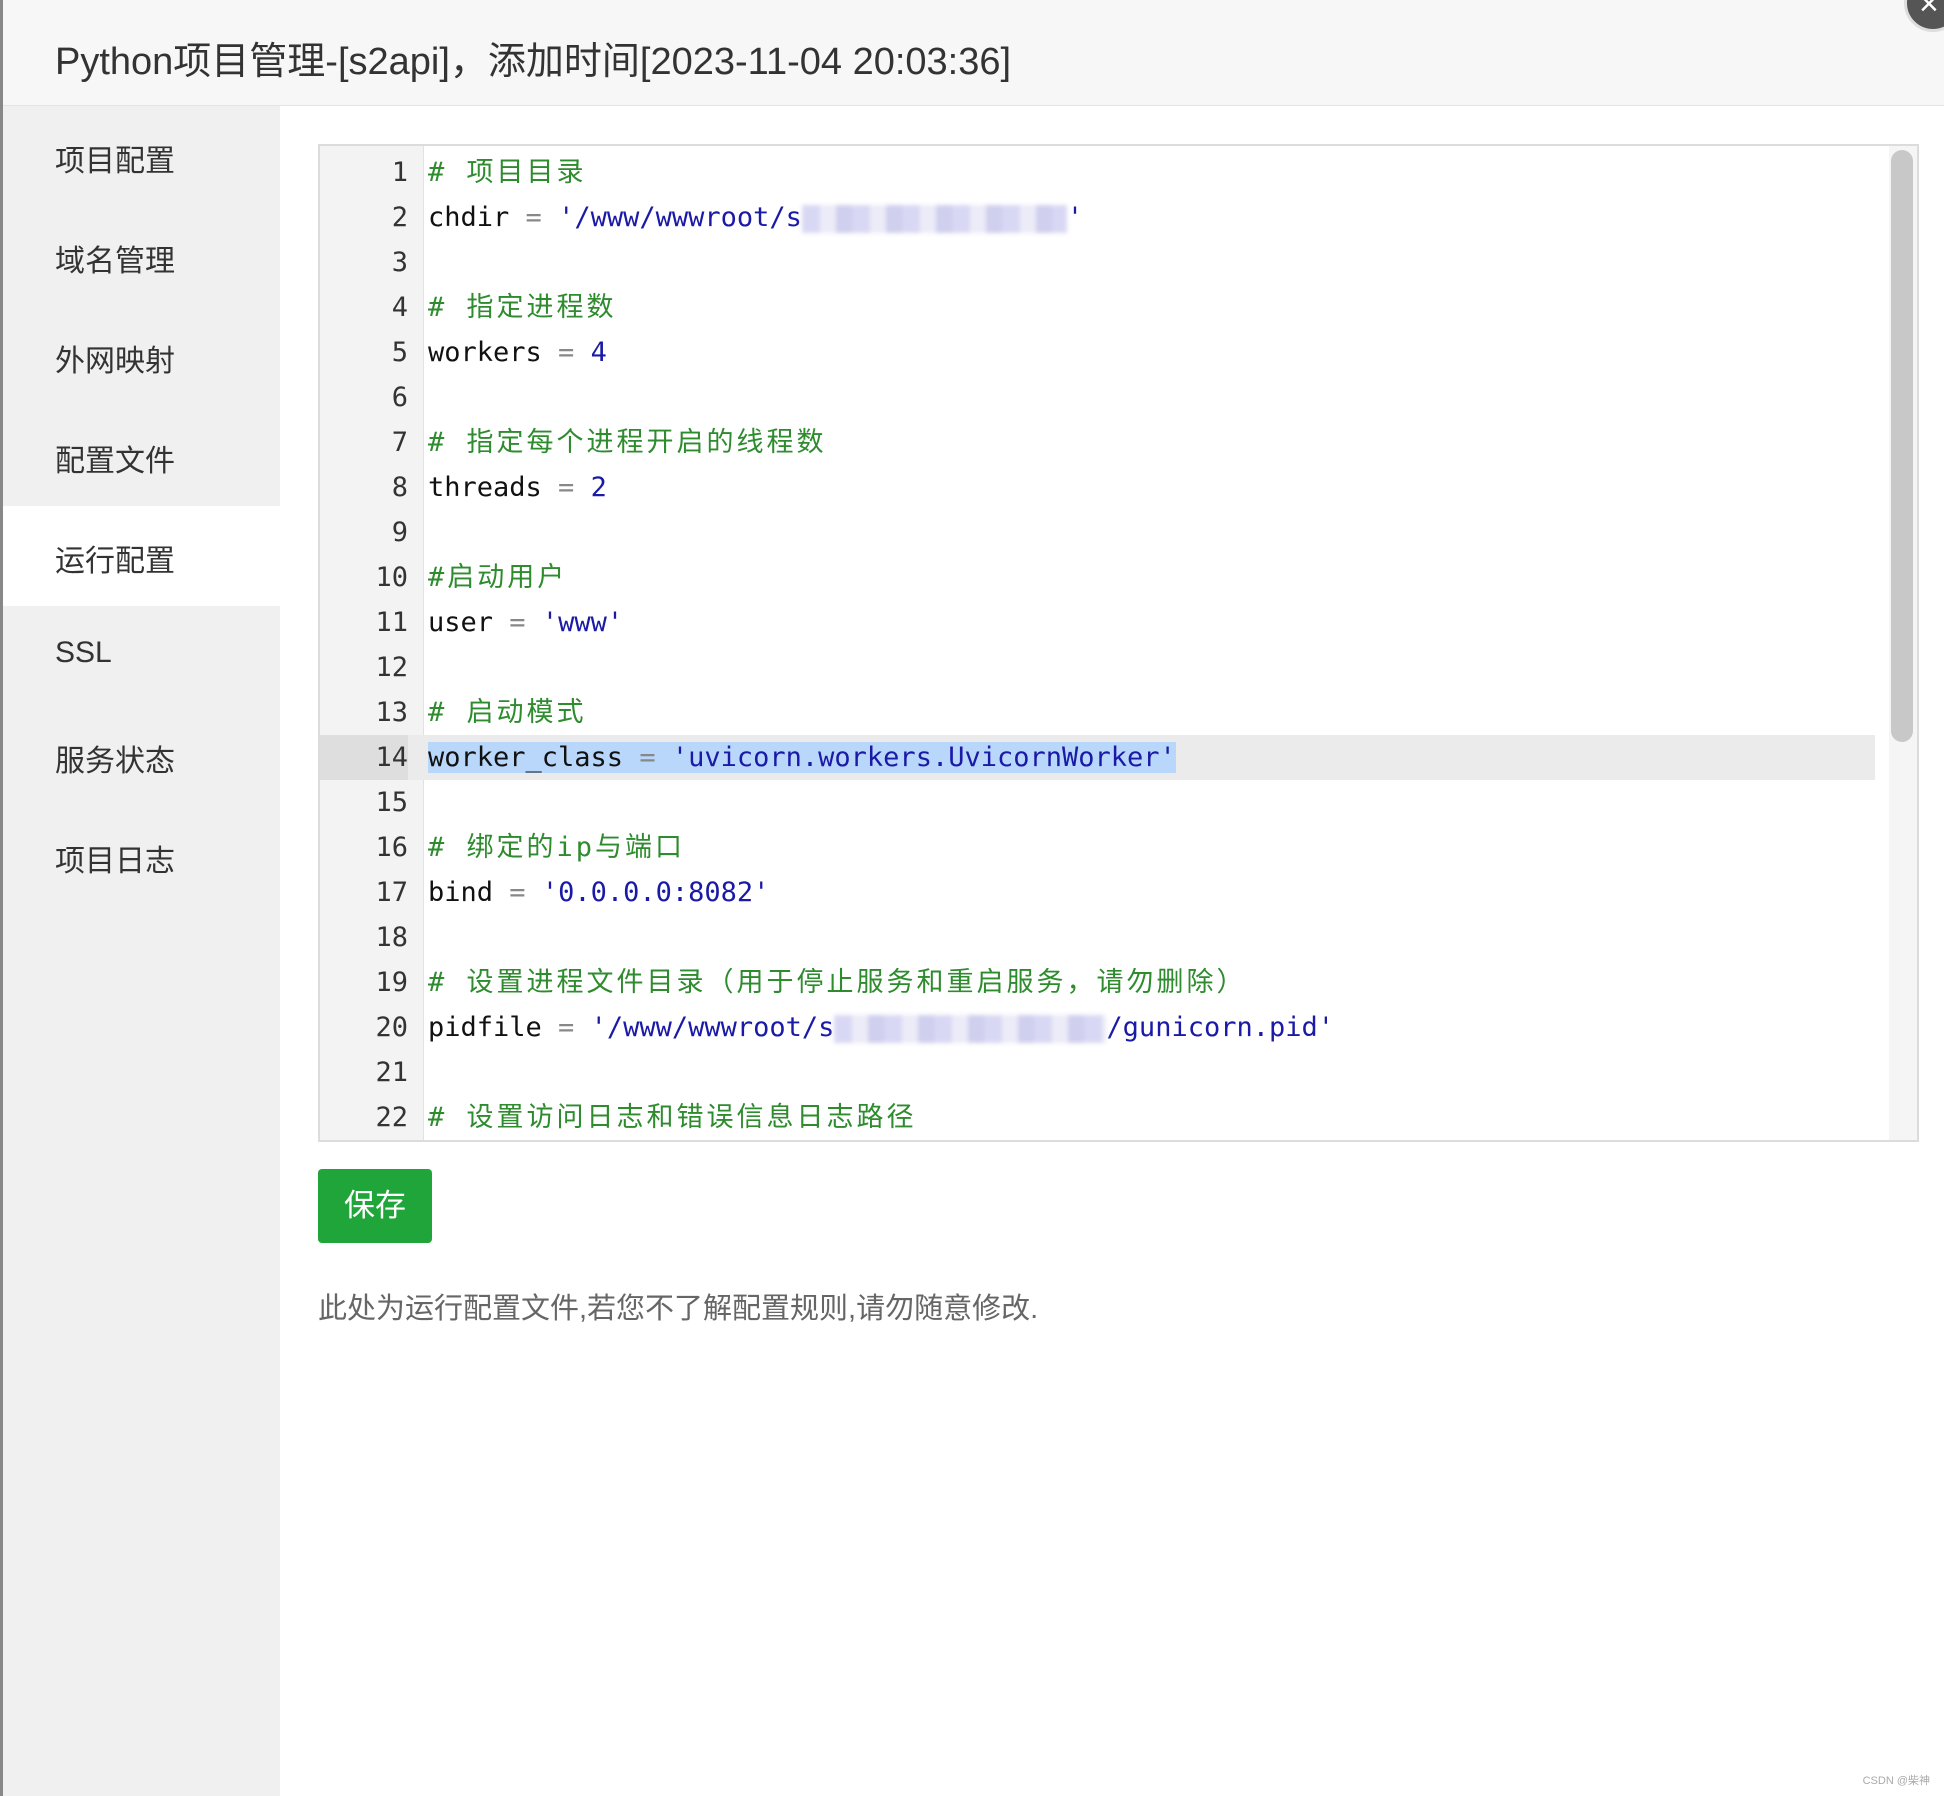 The width and height of the screenshot is (1944, 1796). I want to click on code-text: user = 'www', so click(525, 622).